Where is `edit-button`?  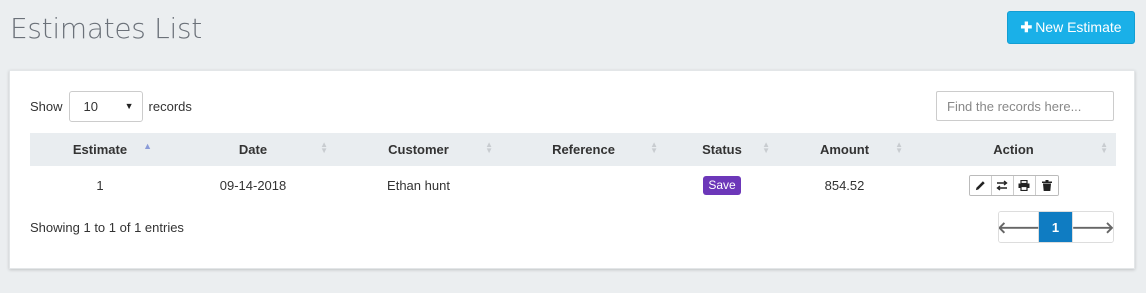 edit-button is located at coordinates (980, 185).